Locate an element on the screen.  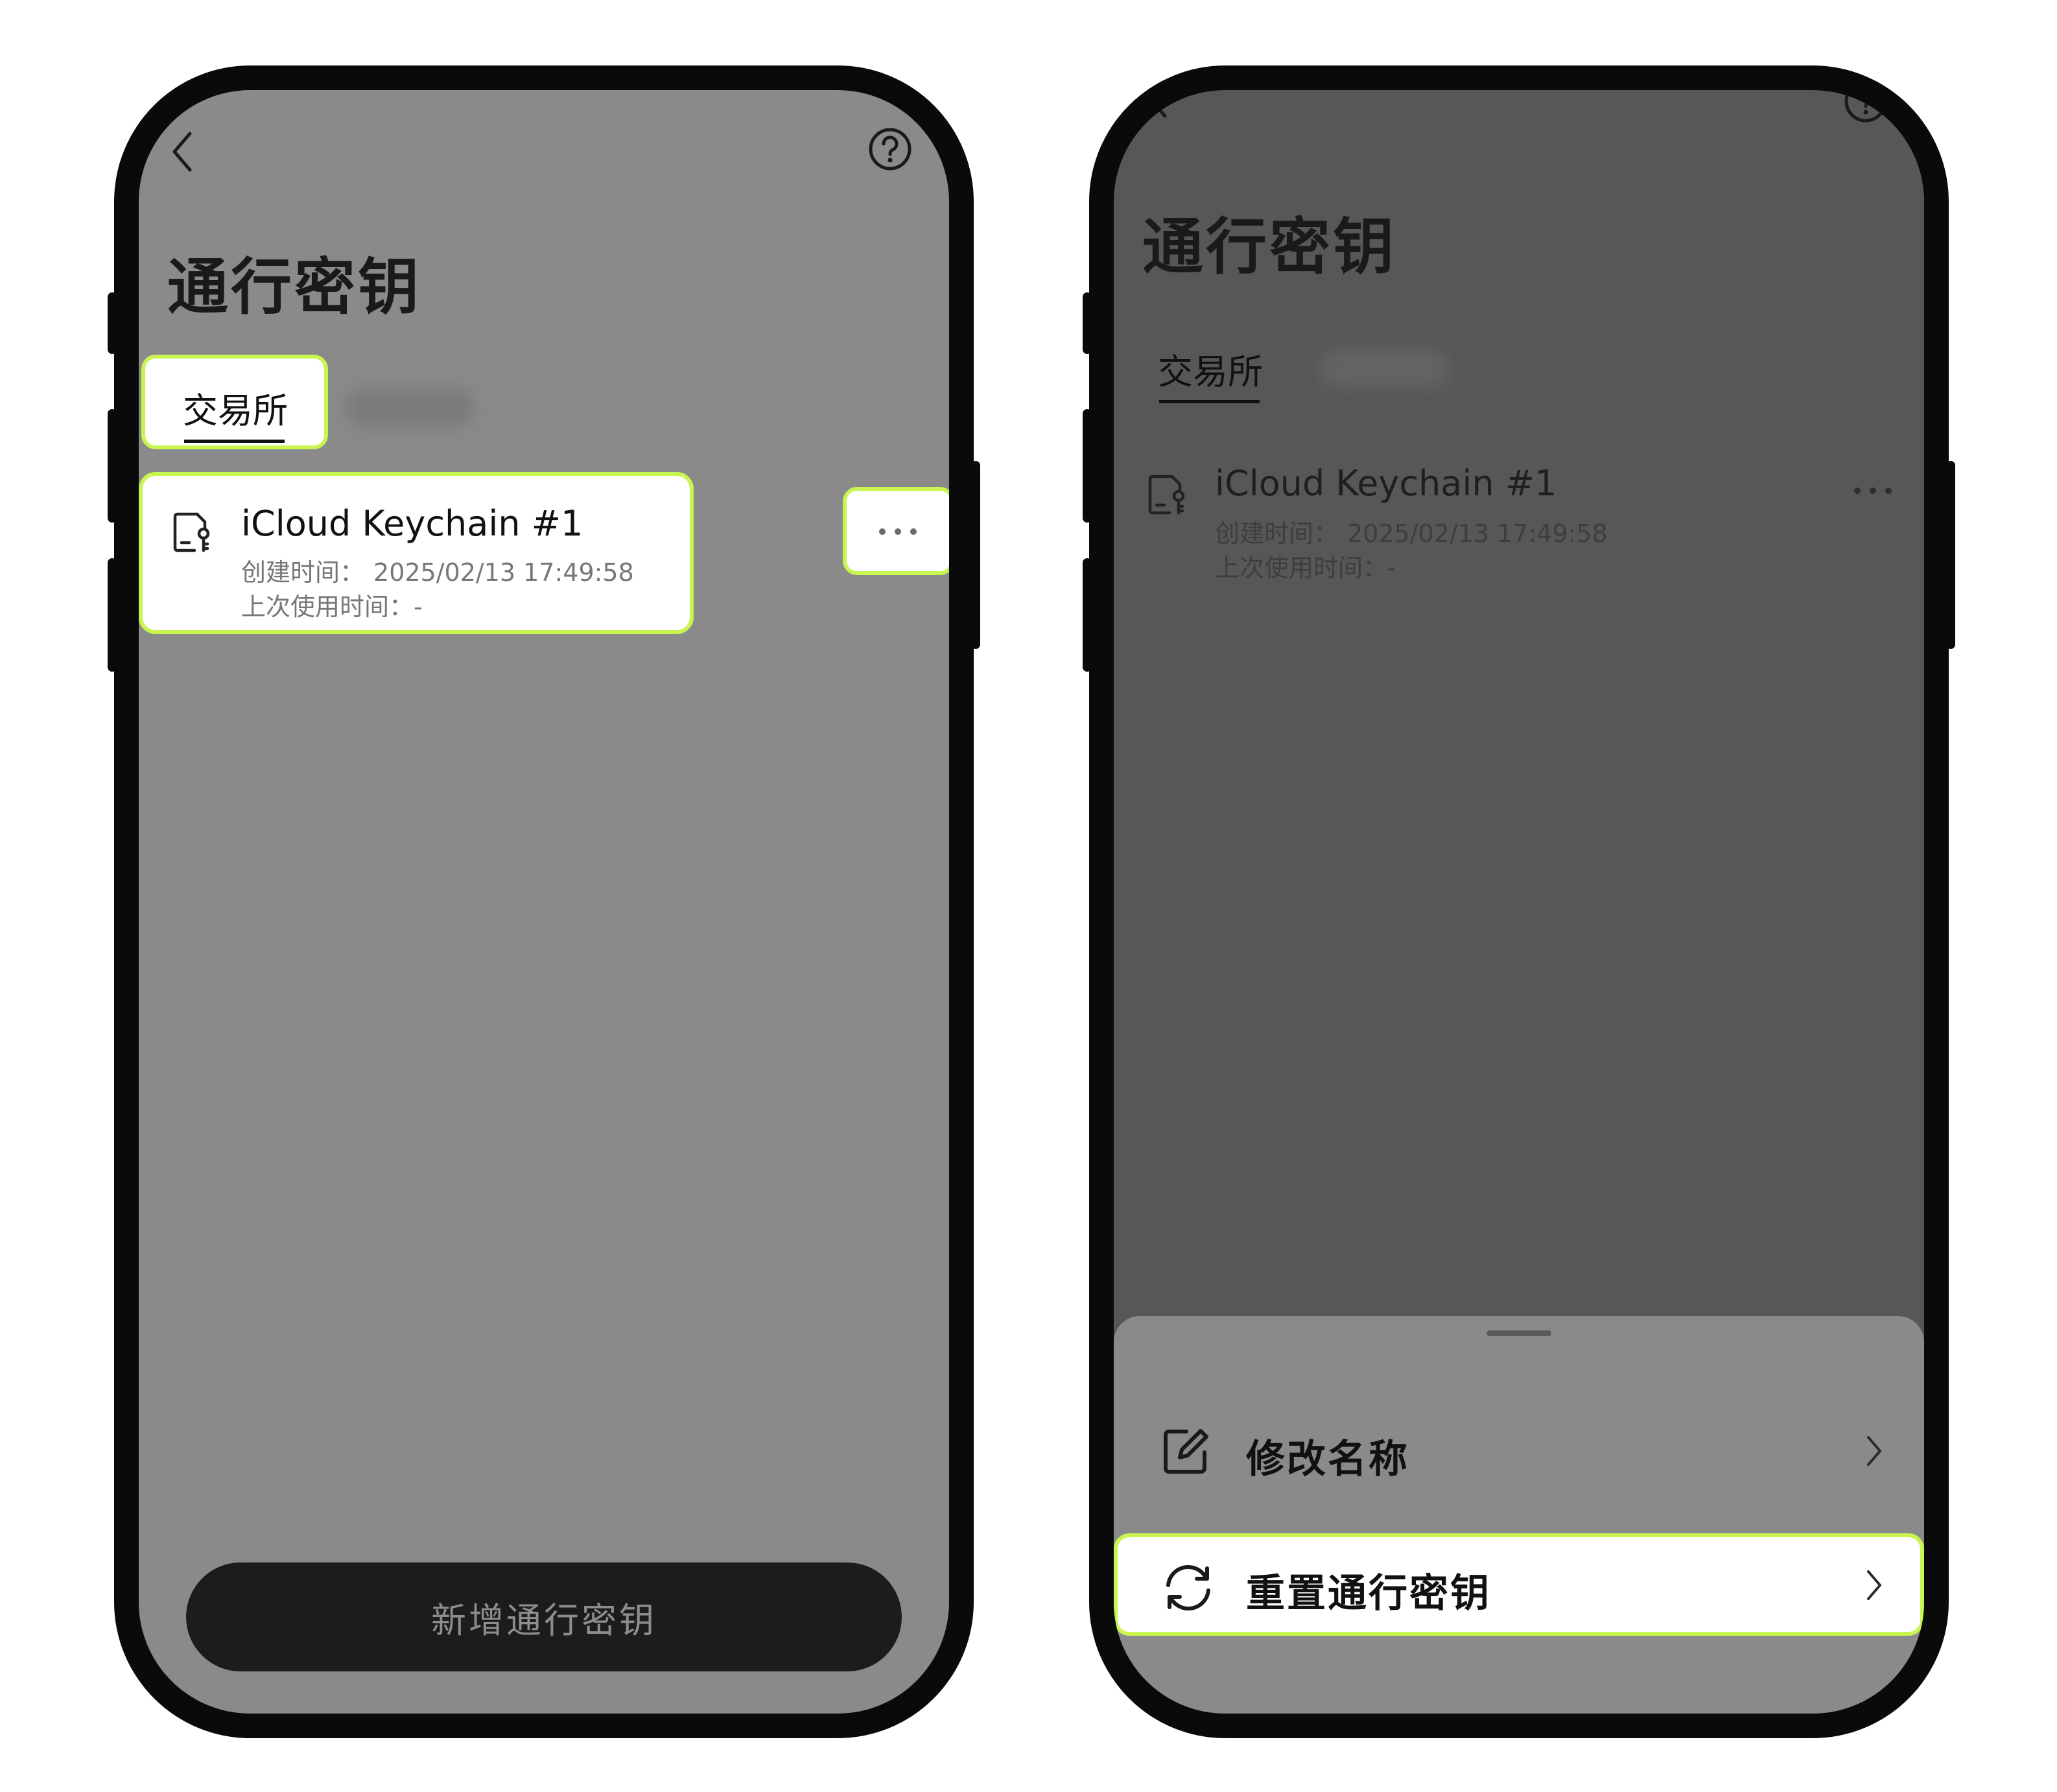
reset-passkey-menu-item: 重置通行密钥 is located at coordinates (1519, 1584).